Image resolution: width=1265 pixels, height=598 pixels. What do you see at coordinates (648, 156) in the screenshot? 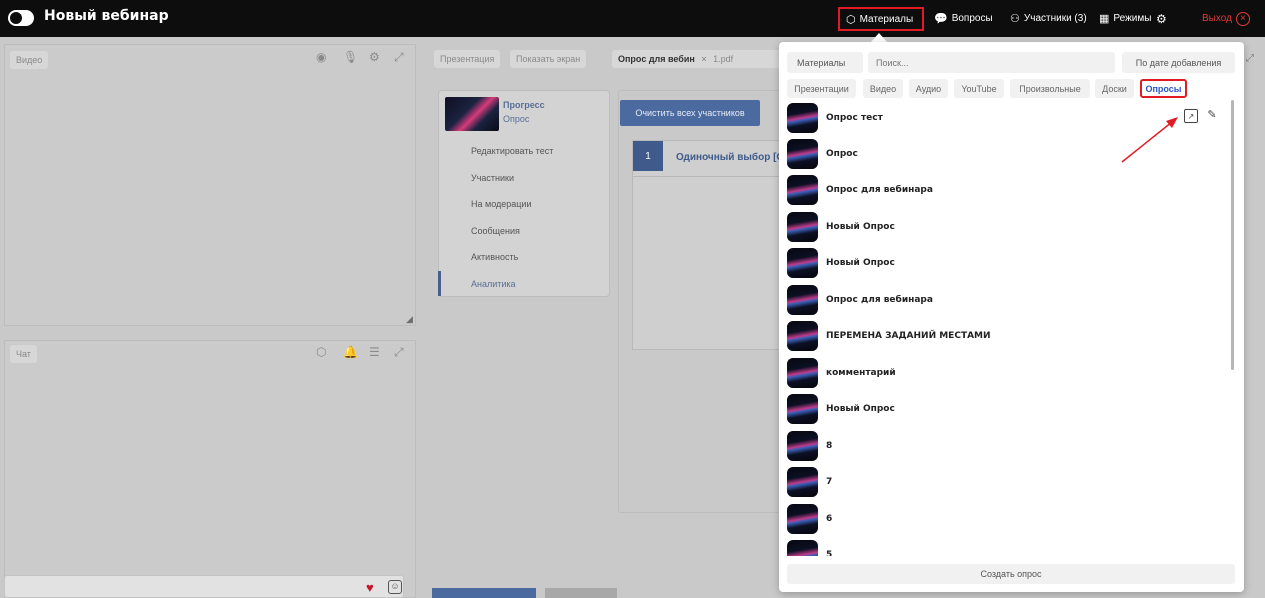
I see `question-number: 1` at bounding box center [648, 156].